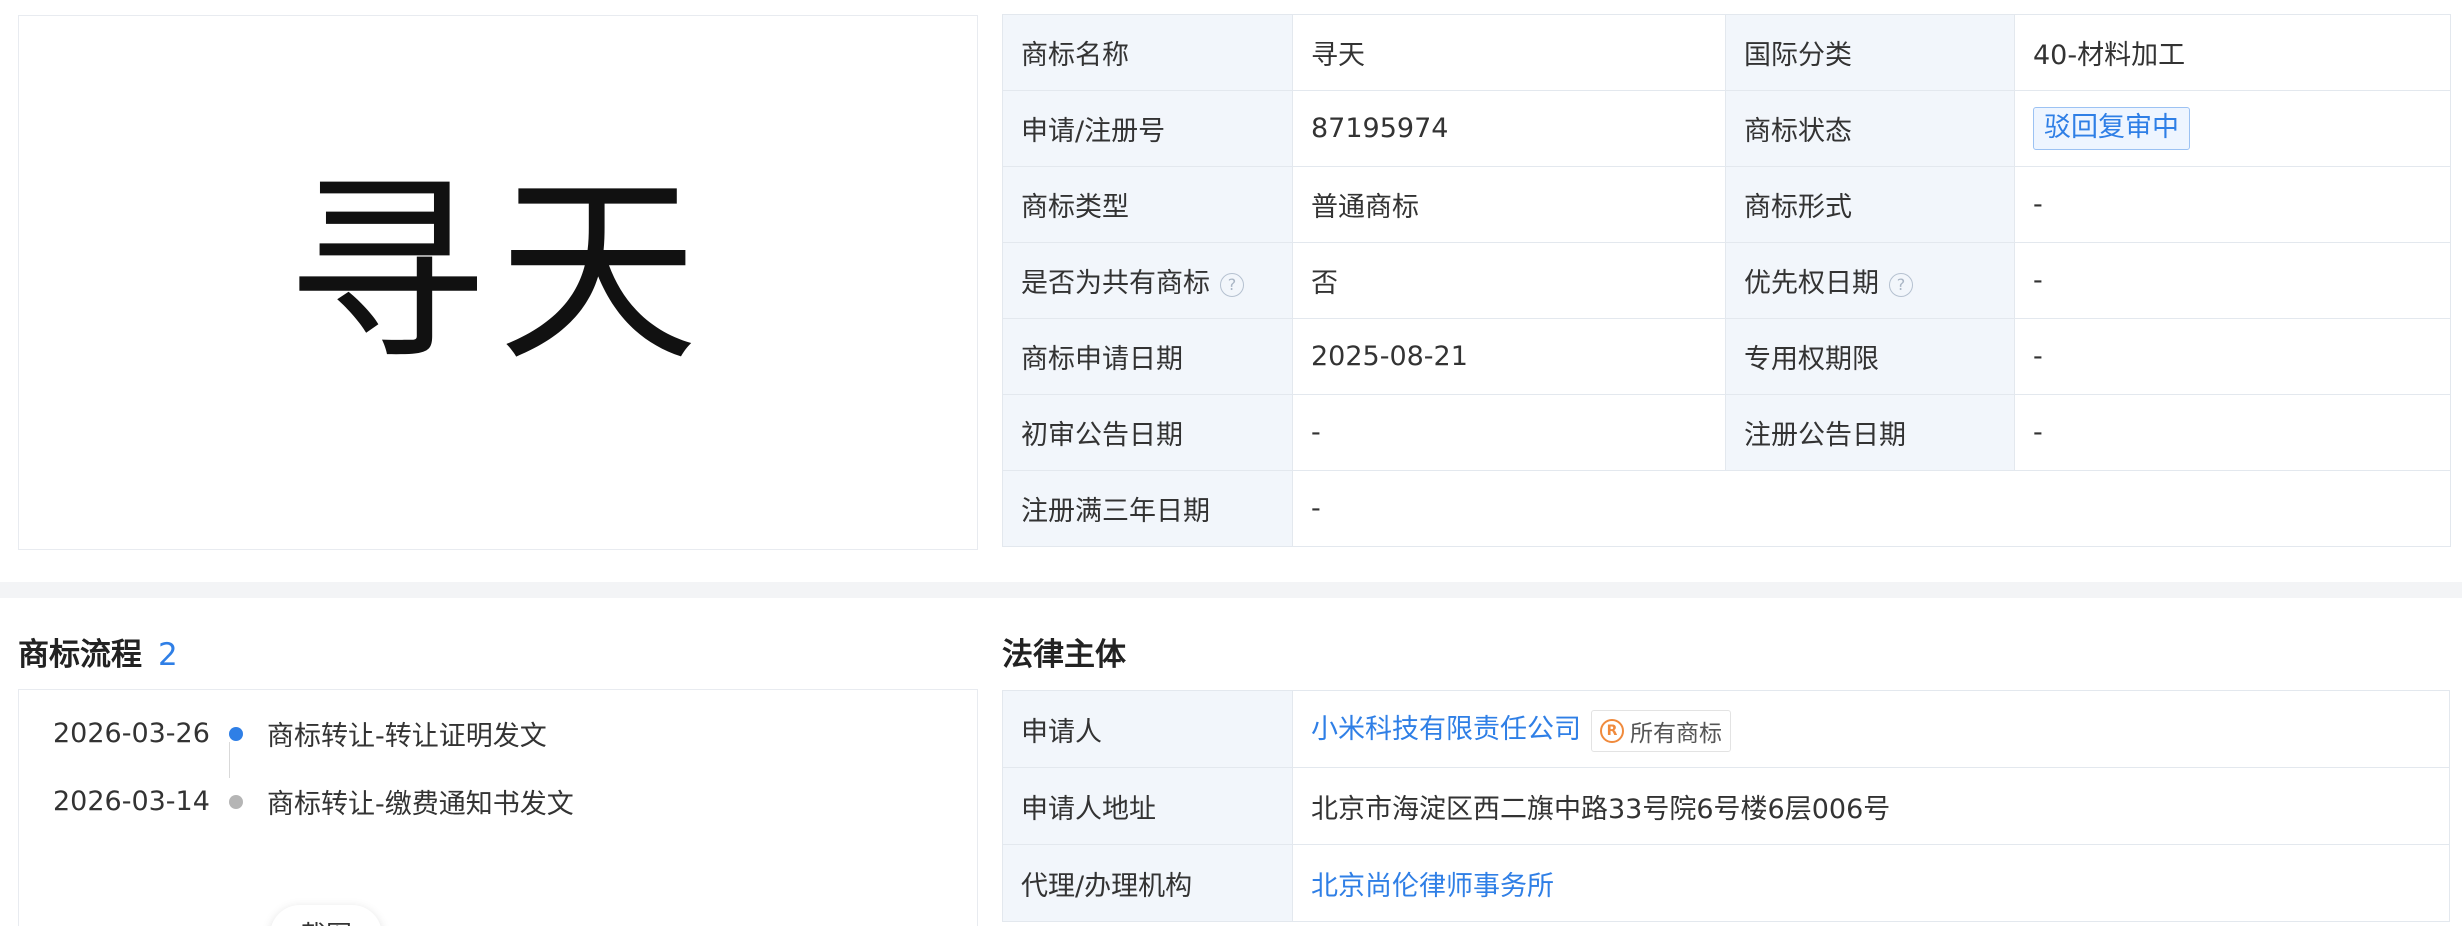 The width and height of the screenshot is (2462, 926). Describe the element at coordinates (2232, 432) in the screenshot. I see `value-reg-announce-date: -` at that location.